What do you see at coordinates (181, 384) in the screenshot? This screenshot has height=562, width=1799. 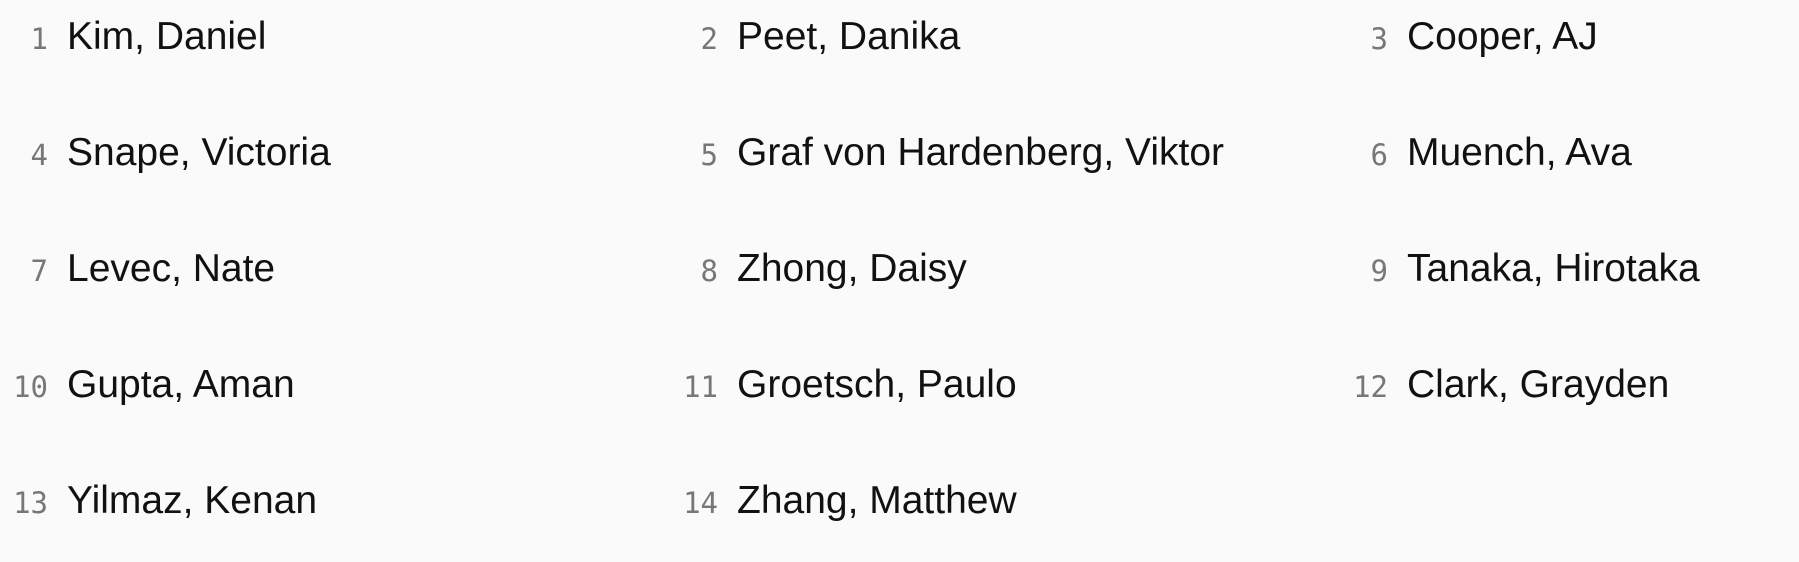 I see `entry-name: Gupta, Aman` at bounding box center [181, 384].